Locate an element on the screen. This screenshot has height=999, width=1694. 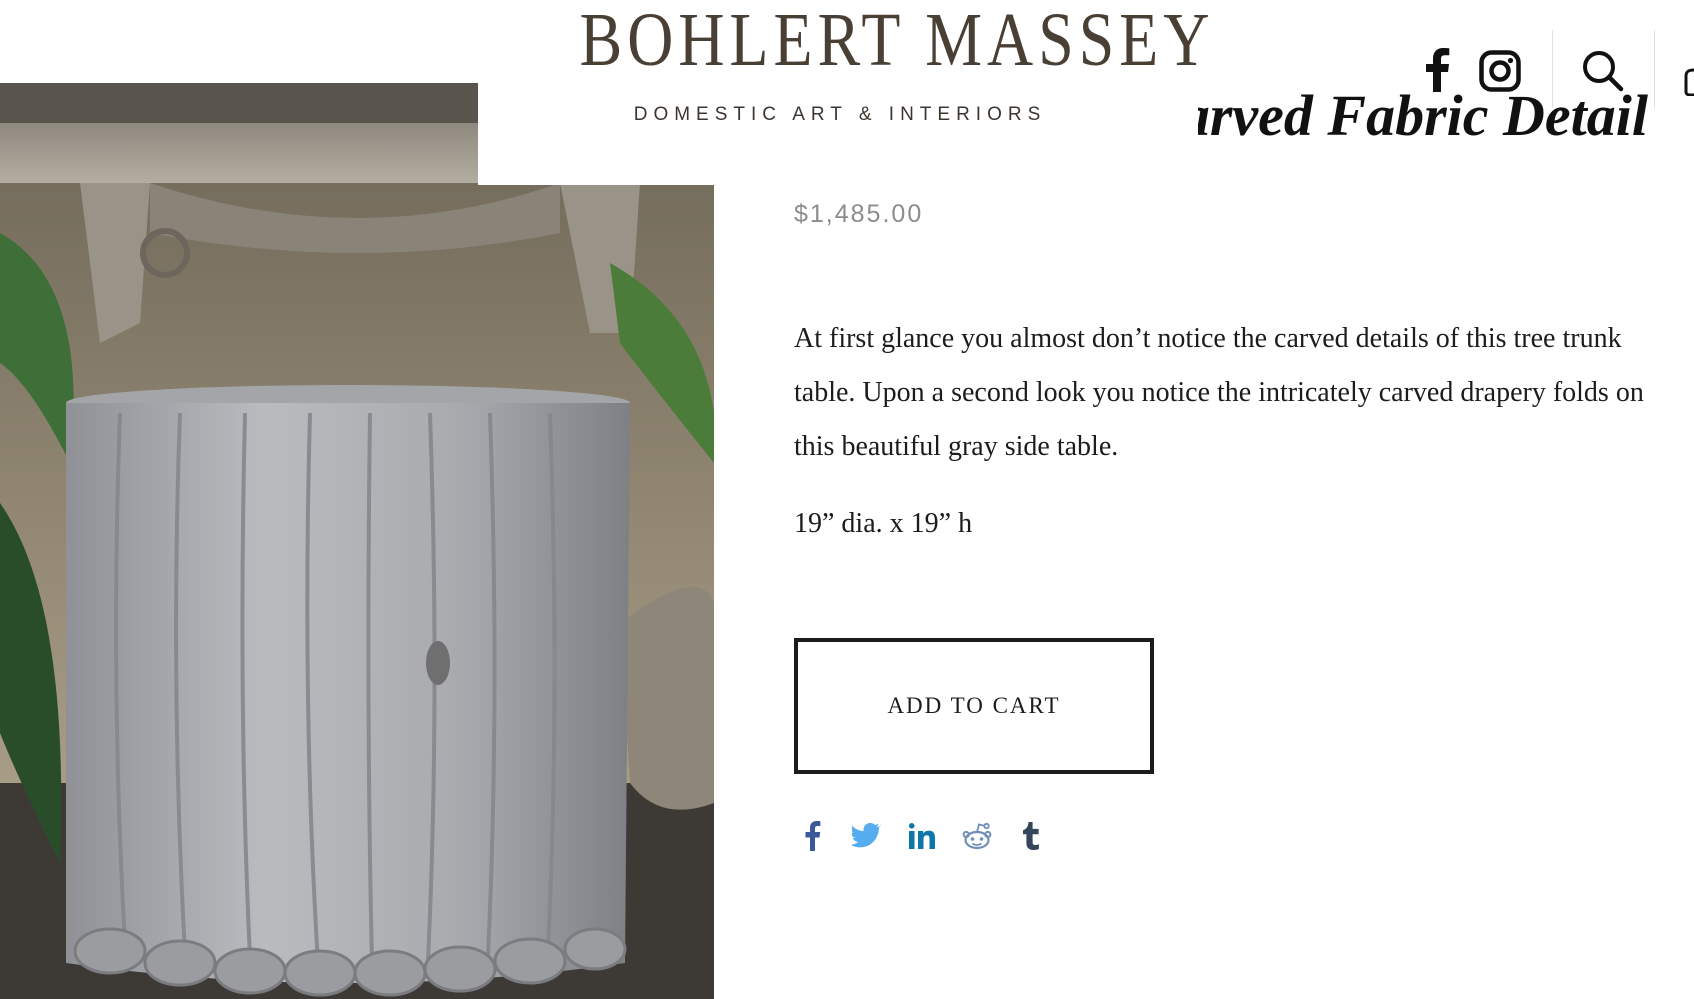
twitter-share-icon is located at coordinates (867, 836).